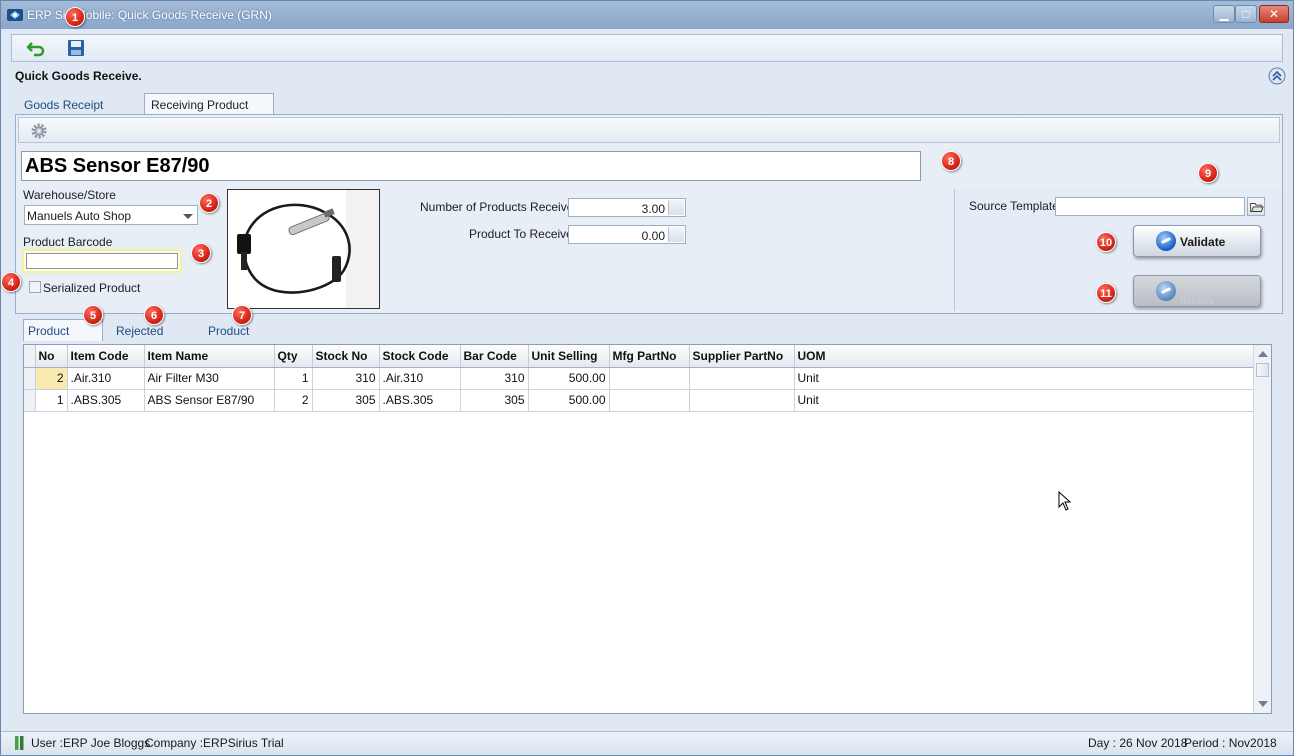 The height and width of the screenshot is (756, 1294). I want to click on cell-stock-no: 310, so click(346, 378).